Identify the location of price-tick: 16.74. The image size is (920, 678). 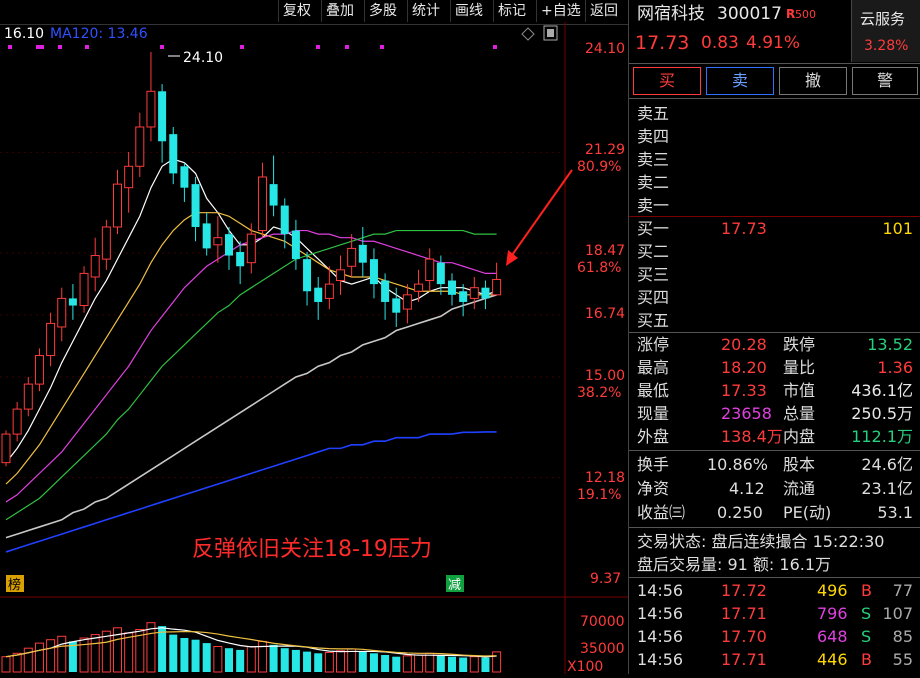
(605, 314).